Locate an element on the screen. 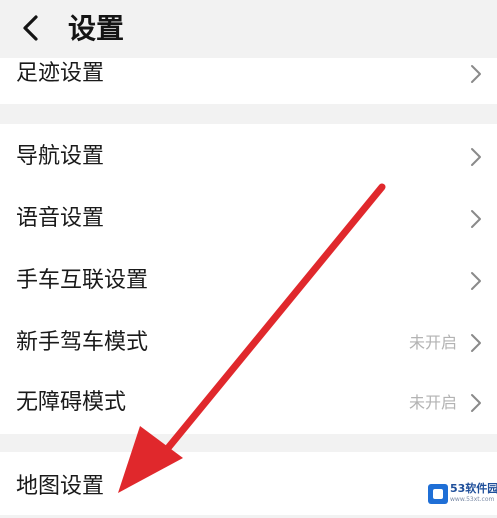 The width and height of the screenshot is (497, 518). watermark-icon is located at coordinates (438, 494).